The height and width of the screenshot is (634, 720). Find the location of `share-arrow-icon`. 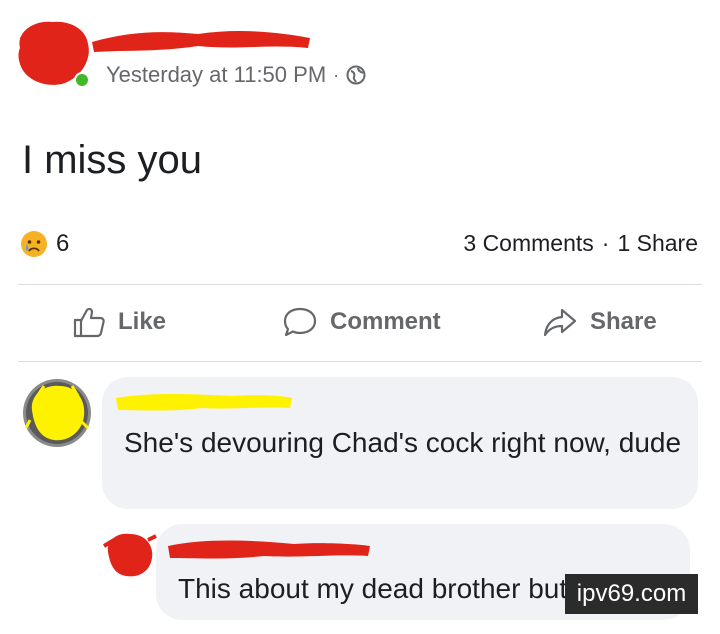

share-arrow-icon is located at coordinates (560, 322).